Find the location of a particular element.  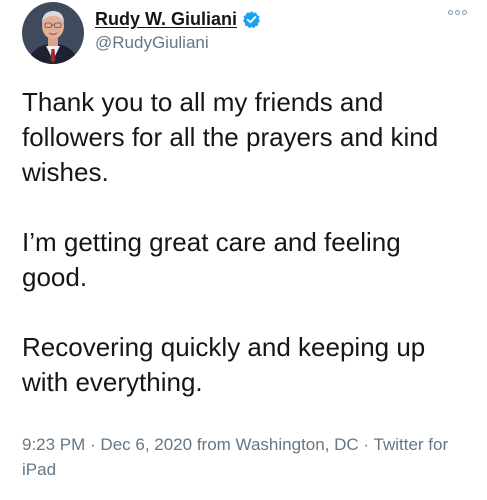

tweet-location: from Washington, DC is located at coordinates (275, 444).